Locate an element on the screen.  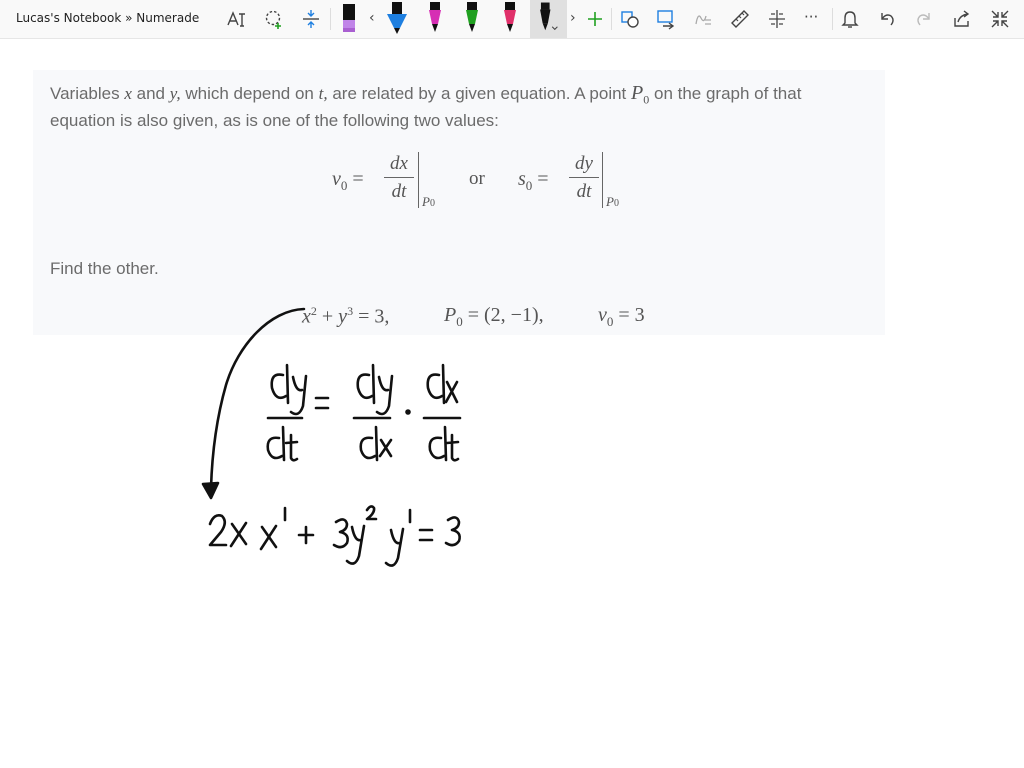
ink-arrow-curve is located at coordinates (257, 398).